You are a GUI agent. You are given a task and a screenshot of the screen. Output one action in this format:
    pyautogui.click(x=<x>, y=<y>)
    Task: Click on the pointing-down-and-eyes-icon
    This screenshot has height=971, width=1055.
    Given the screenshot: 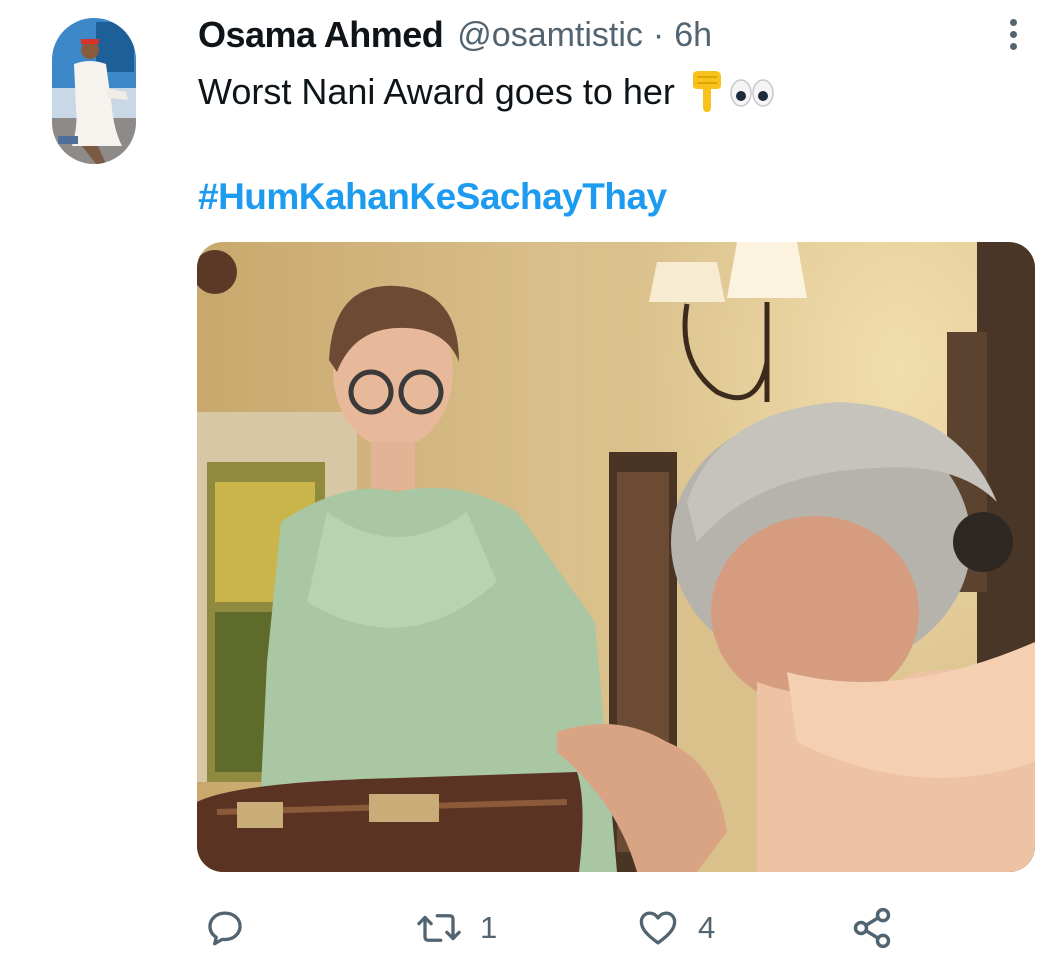 What is the action you would take?
    pyautogui.click(x=733, y=91)
    